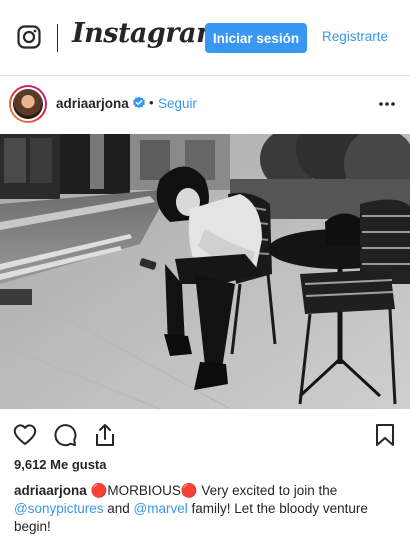 The image size is (410, 539). Describe the element at coordinates (28, 104) in the screenshot. I see `avatar` at that location.